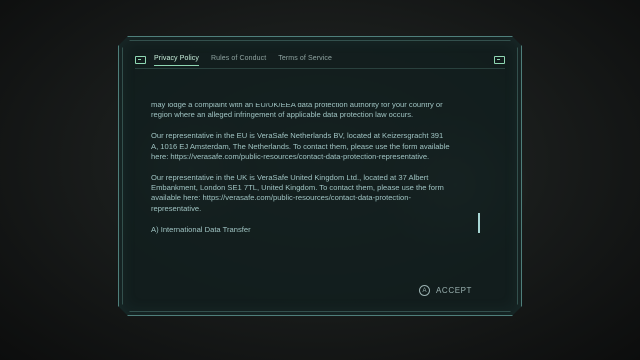 The image size is (640, 360). What do you see at coordinates (238, 60) in the screenshot?
I see `tab-rules-of-conduct: Rules of Conduct` at bounding box center [238, 60].